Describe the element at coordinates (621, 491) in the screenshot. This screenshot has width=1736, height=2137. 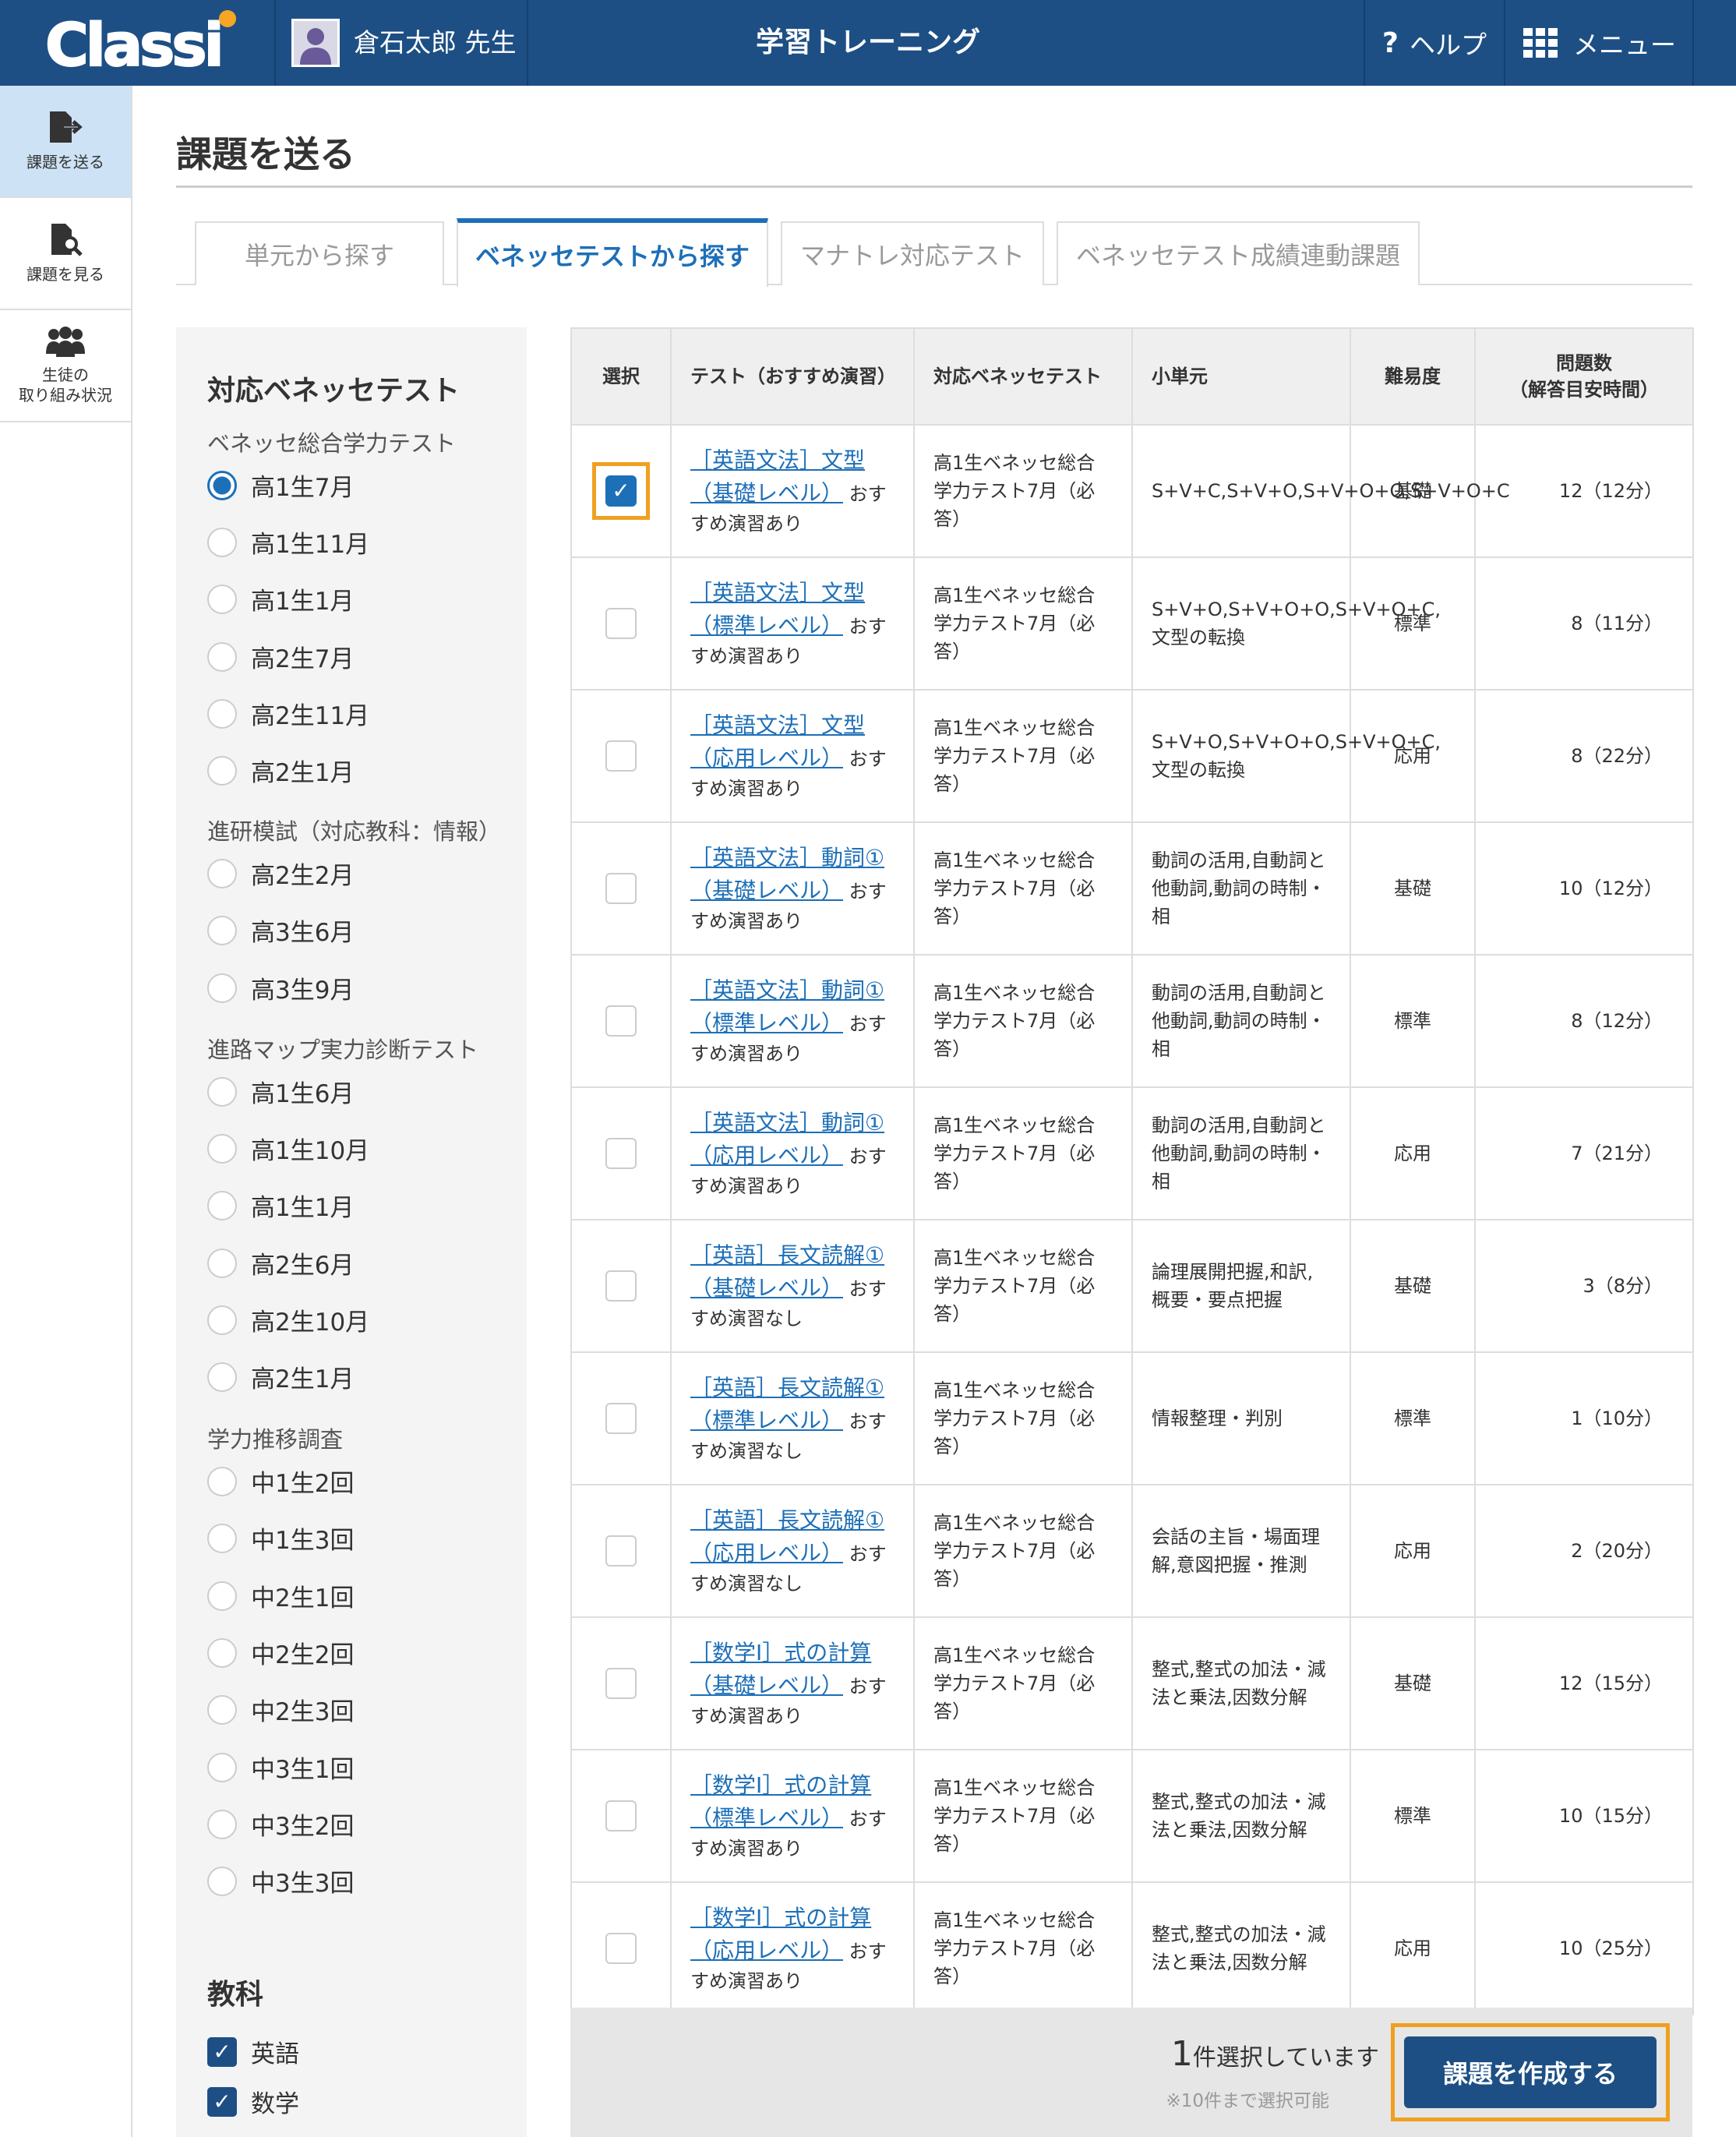
I see `row-checkbox: ✓` at that location.